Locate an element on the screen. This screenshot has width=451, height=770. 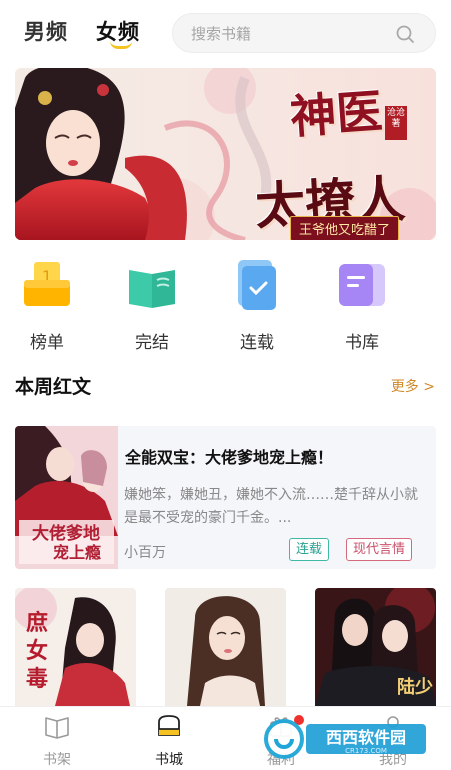
section-title: 本周红文 is located at coordinates (53, 387).